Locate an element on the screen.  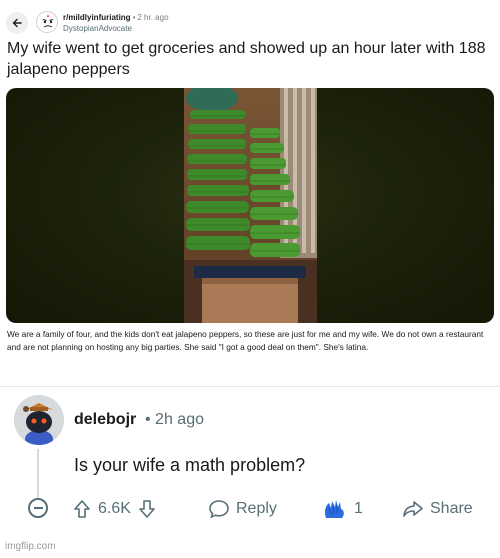
arrow-left-icon is located at coordinates (17, 23).